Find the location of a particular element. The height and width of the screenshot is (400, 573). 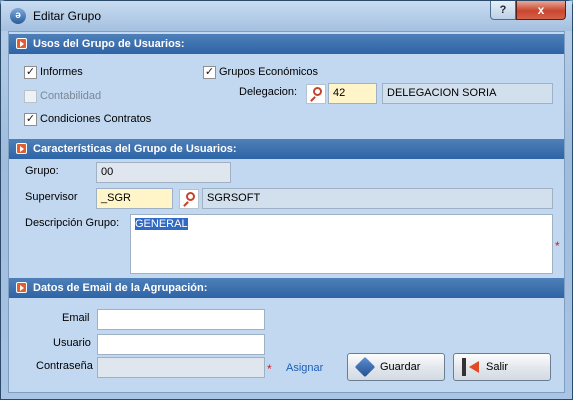

grupos-economicos-checkbox: ✓ is located at coordinates (209, 72).